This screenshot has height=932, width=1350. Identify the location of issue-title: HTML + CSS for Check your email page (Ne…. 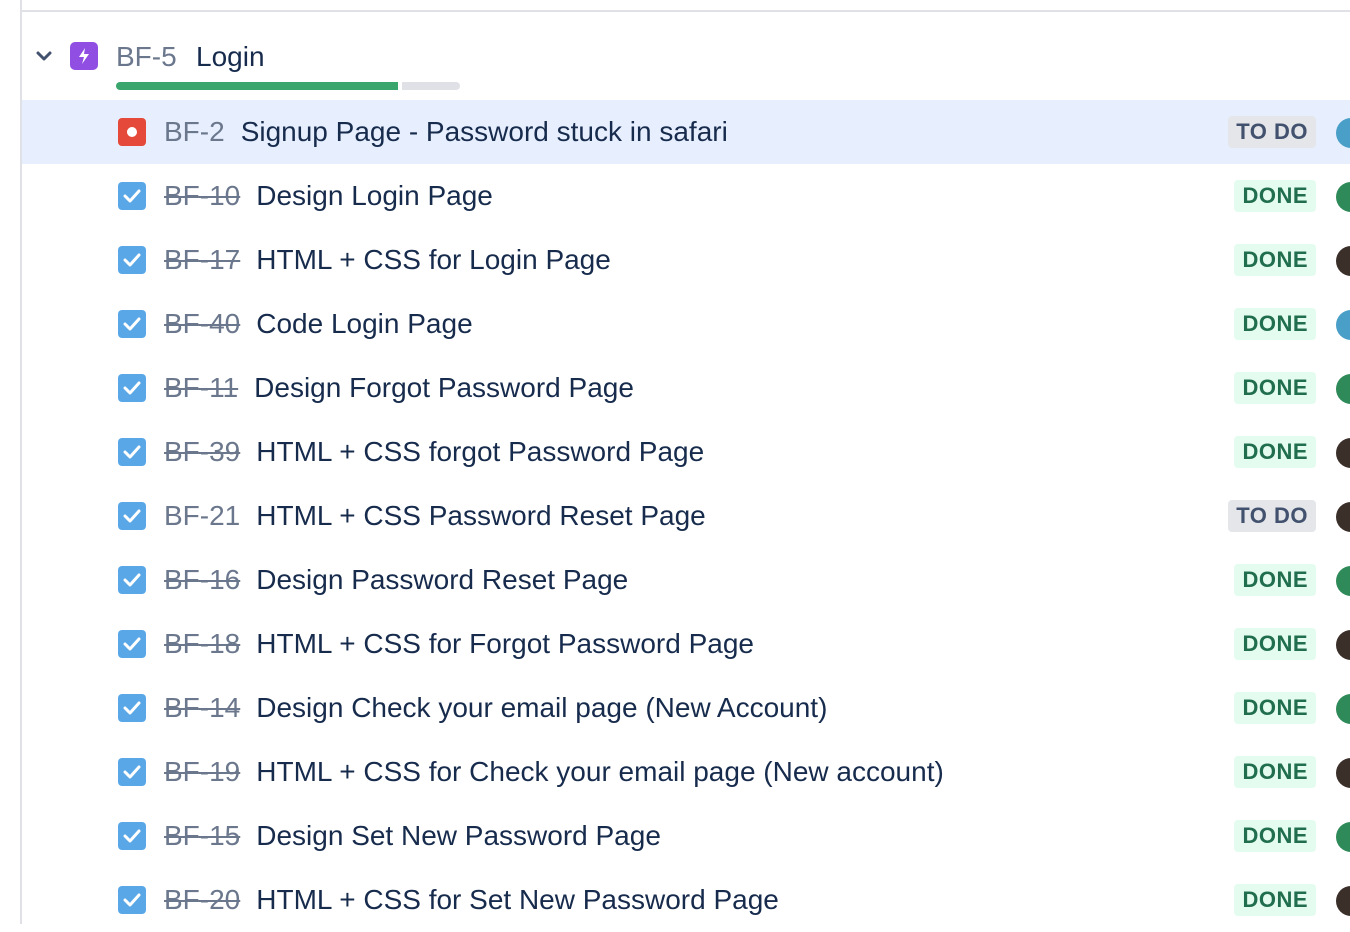
(600, 772).